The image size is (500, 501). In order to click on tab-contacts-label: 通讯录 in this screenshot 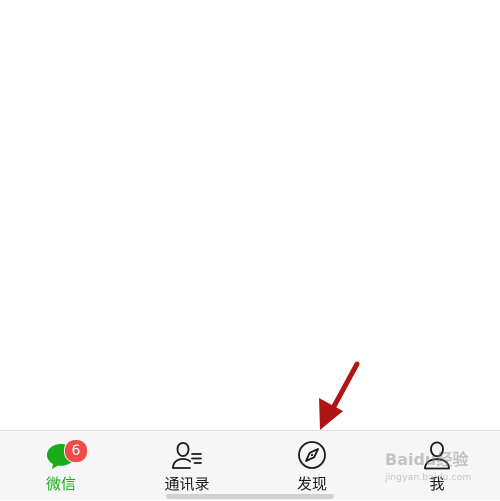, I will do `click(187, 484)`.